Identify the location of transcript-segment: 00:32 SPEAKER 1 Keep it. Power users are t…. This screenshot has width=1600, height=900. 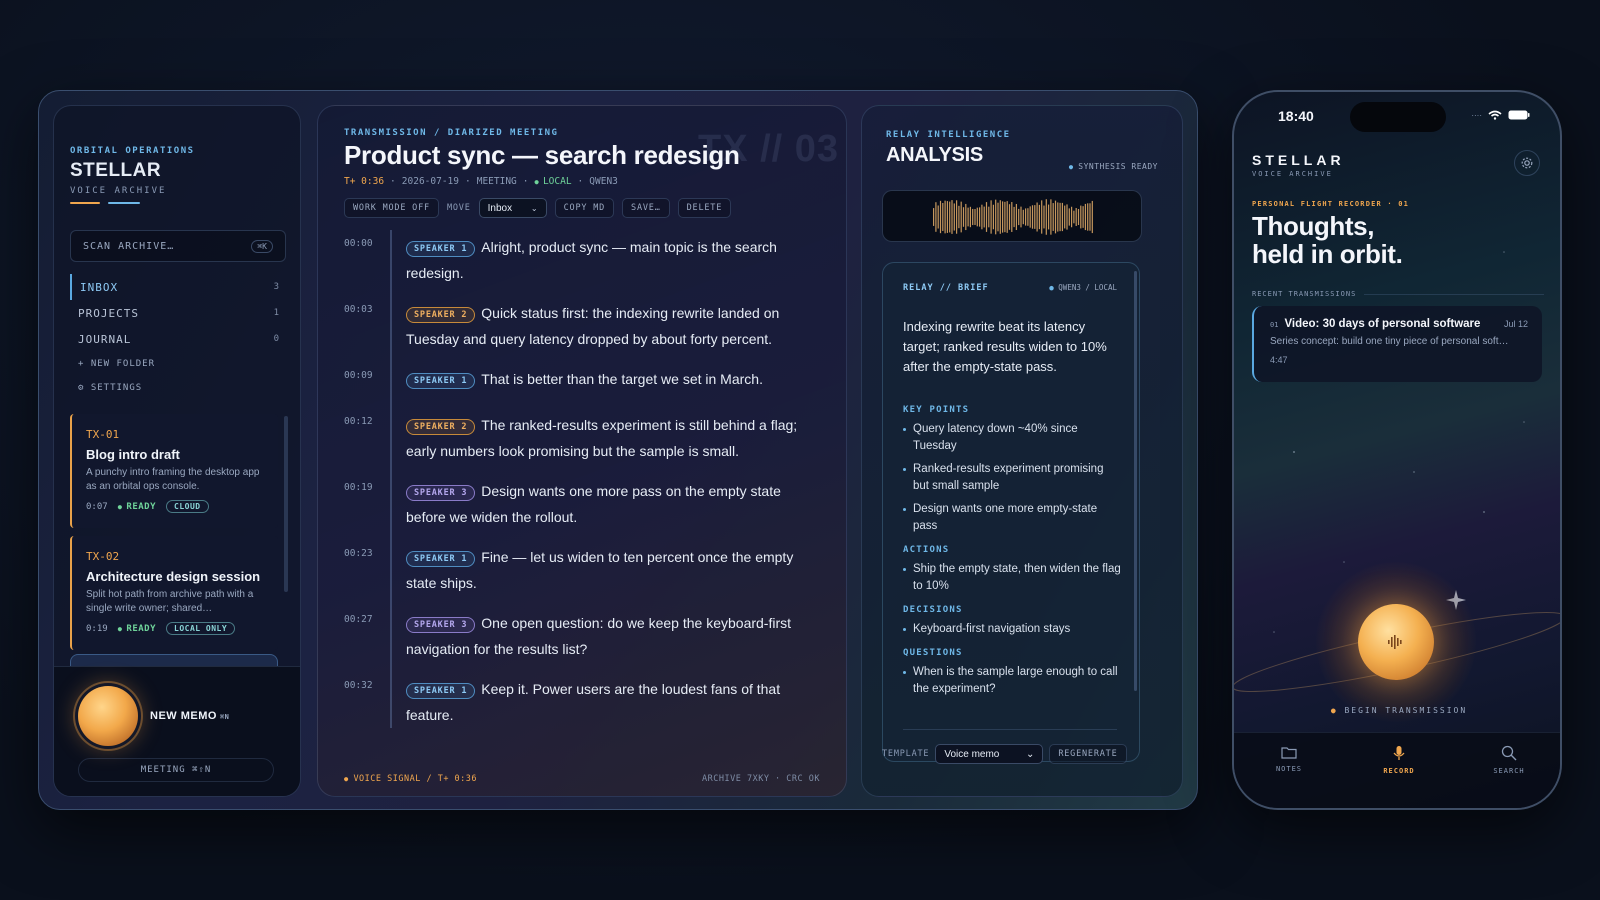
(584, 700).